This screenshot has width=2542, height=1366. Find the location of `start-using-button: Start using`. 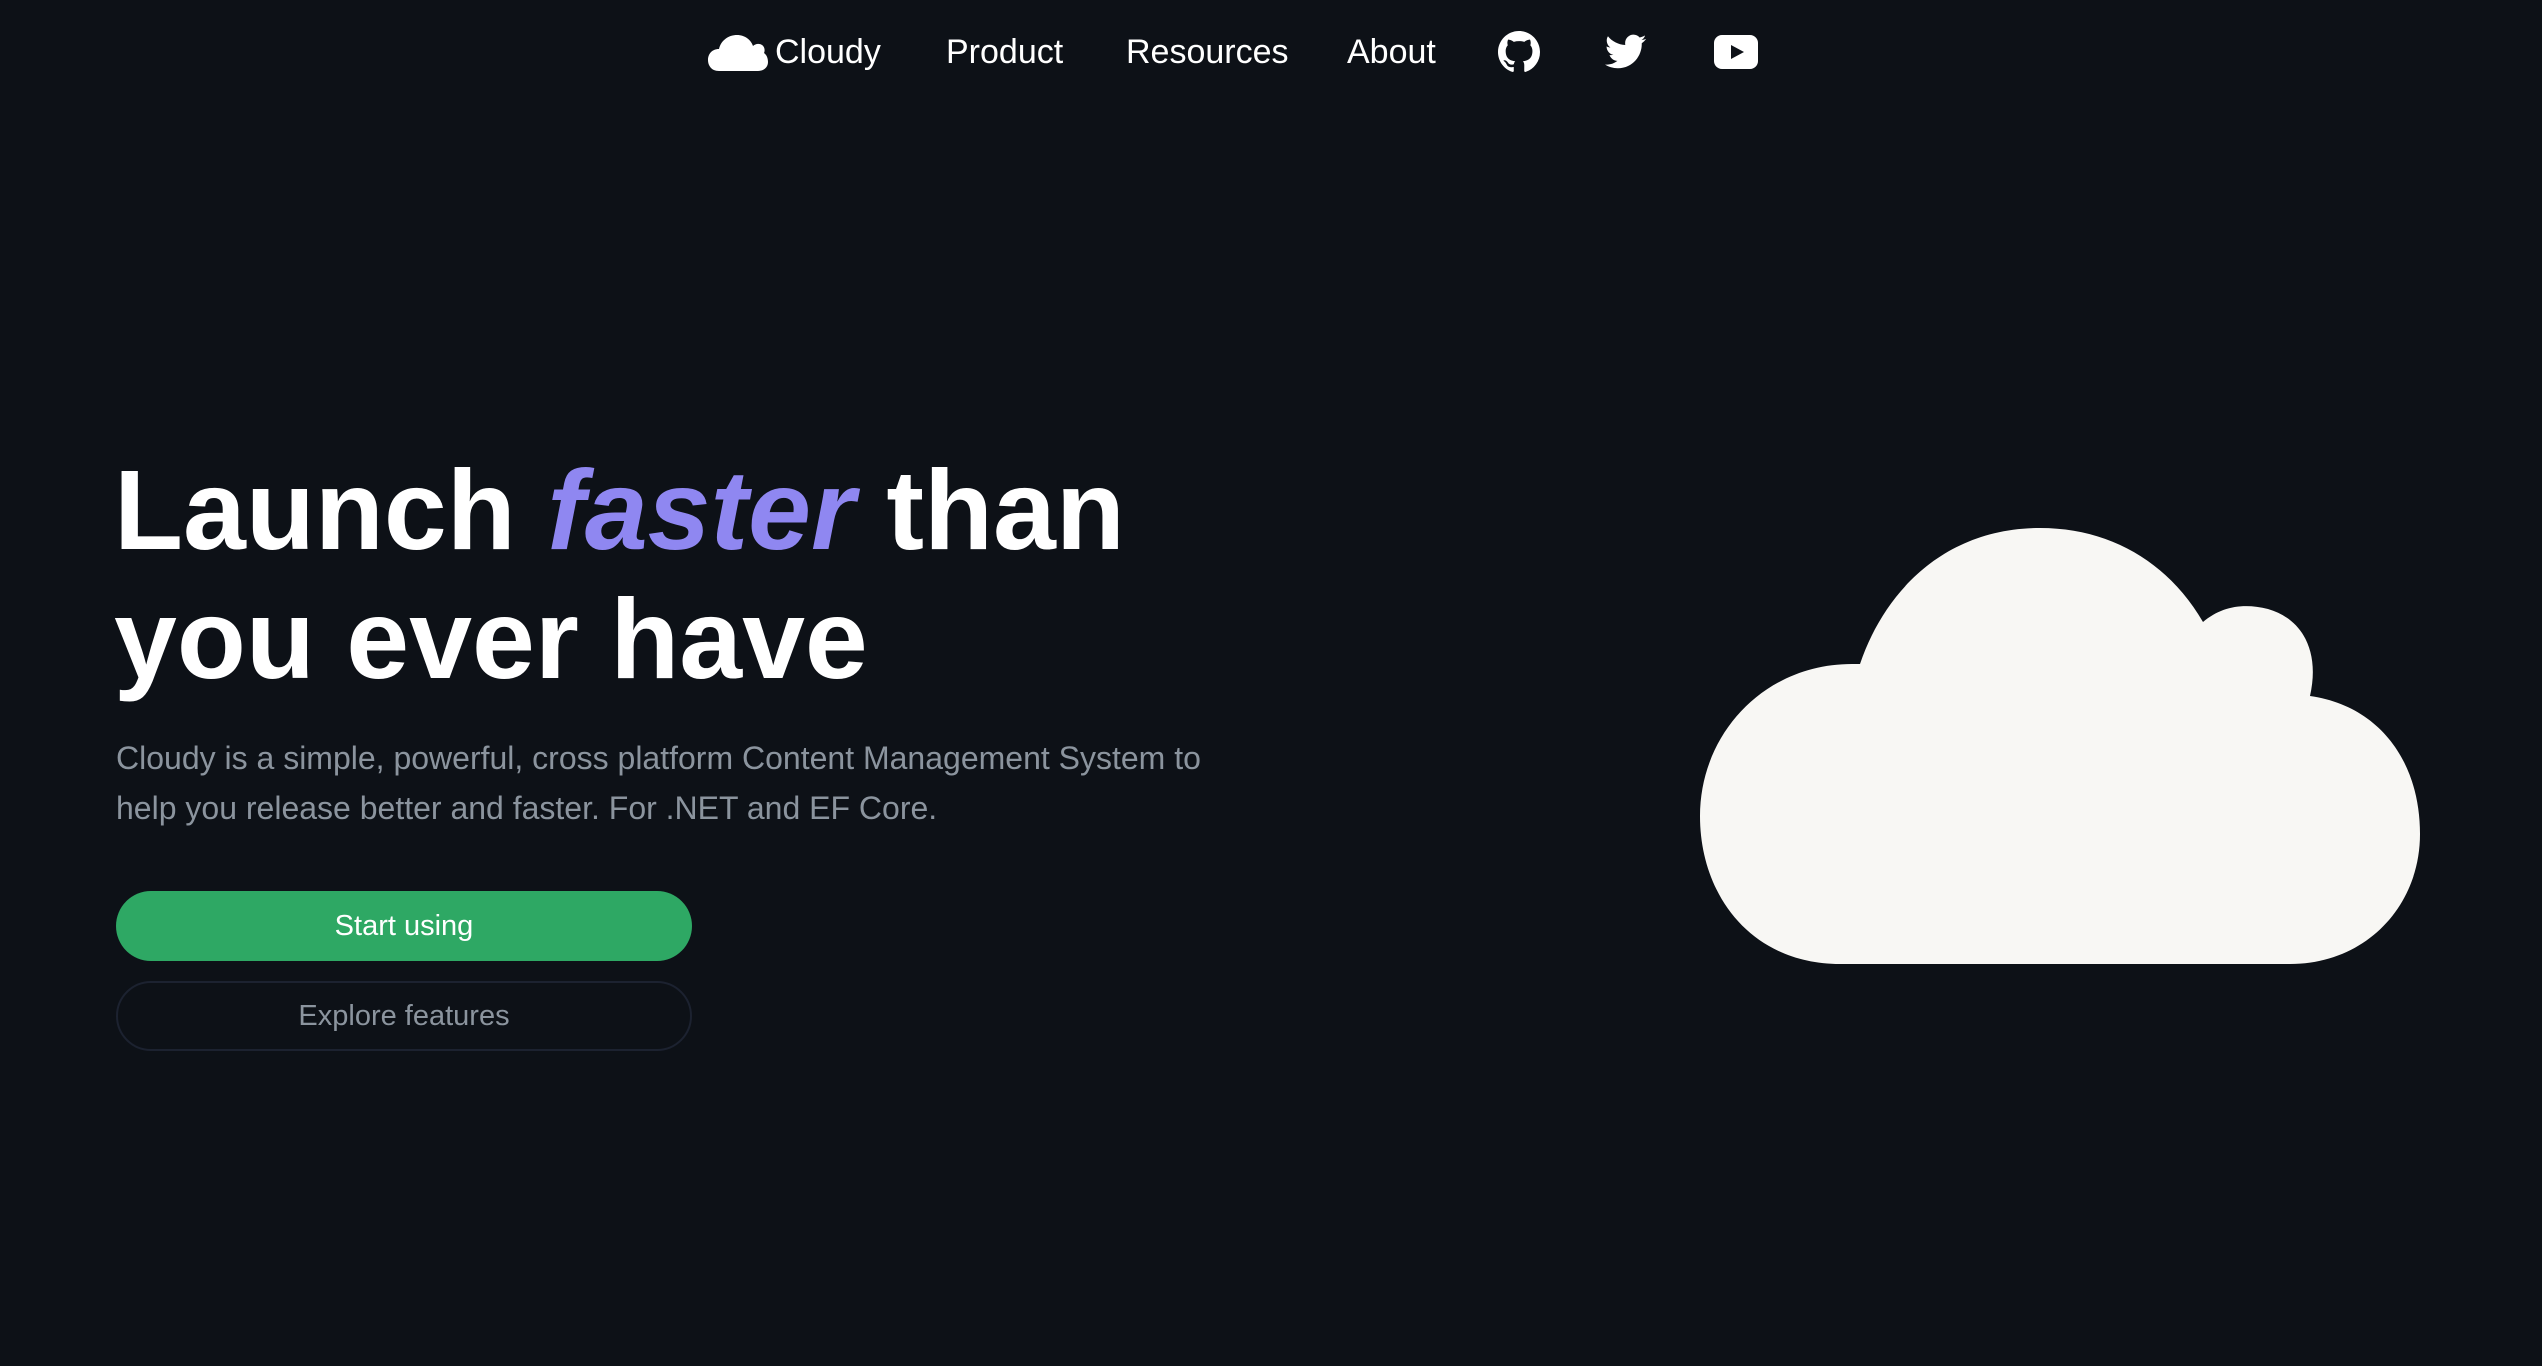

start-using-button: Start using is located at coordinates (404, 926).